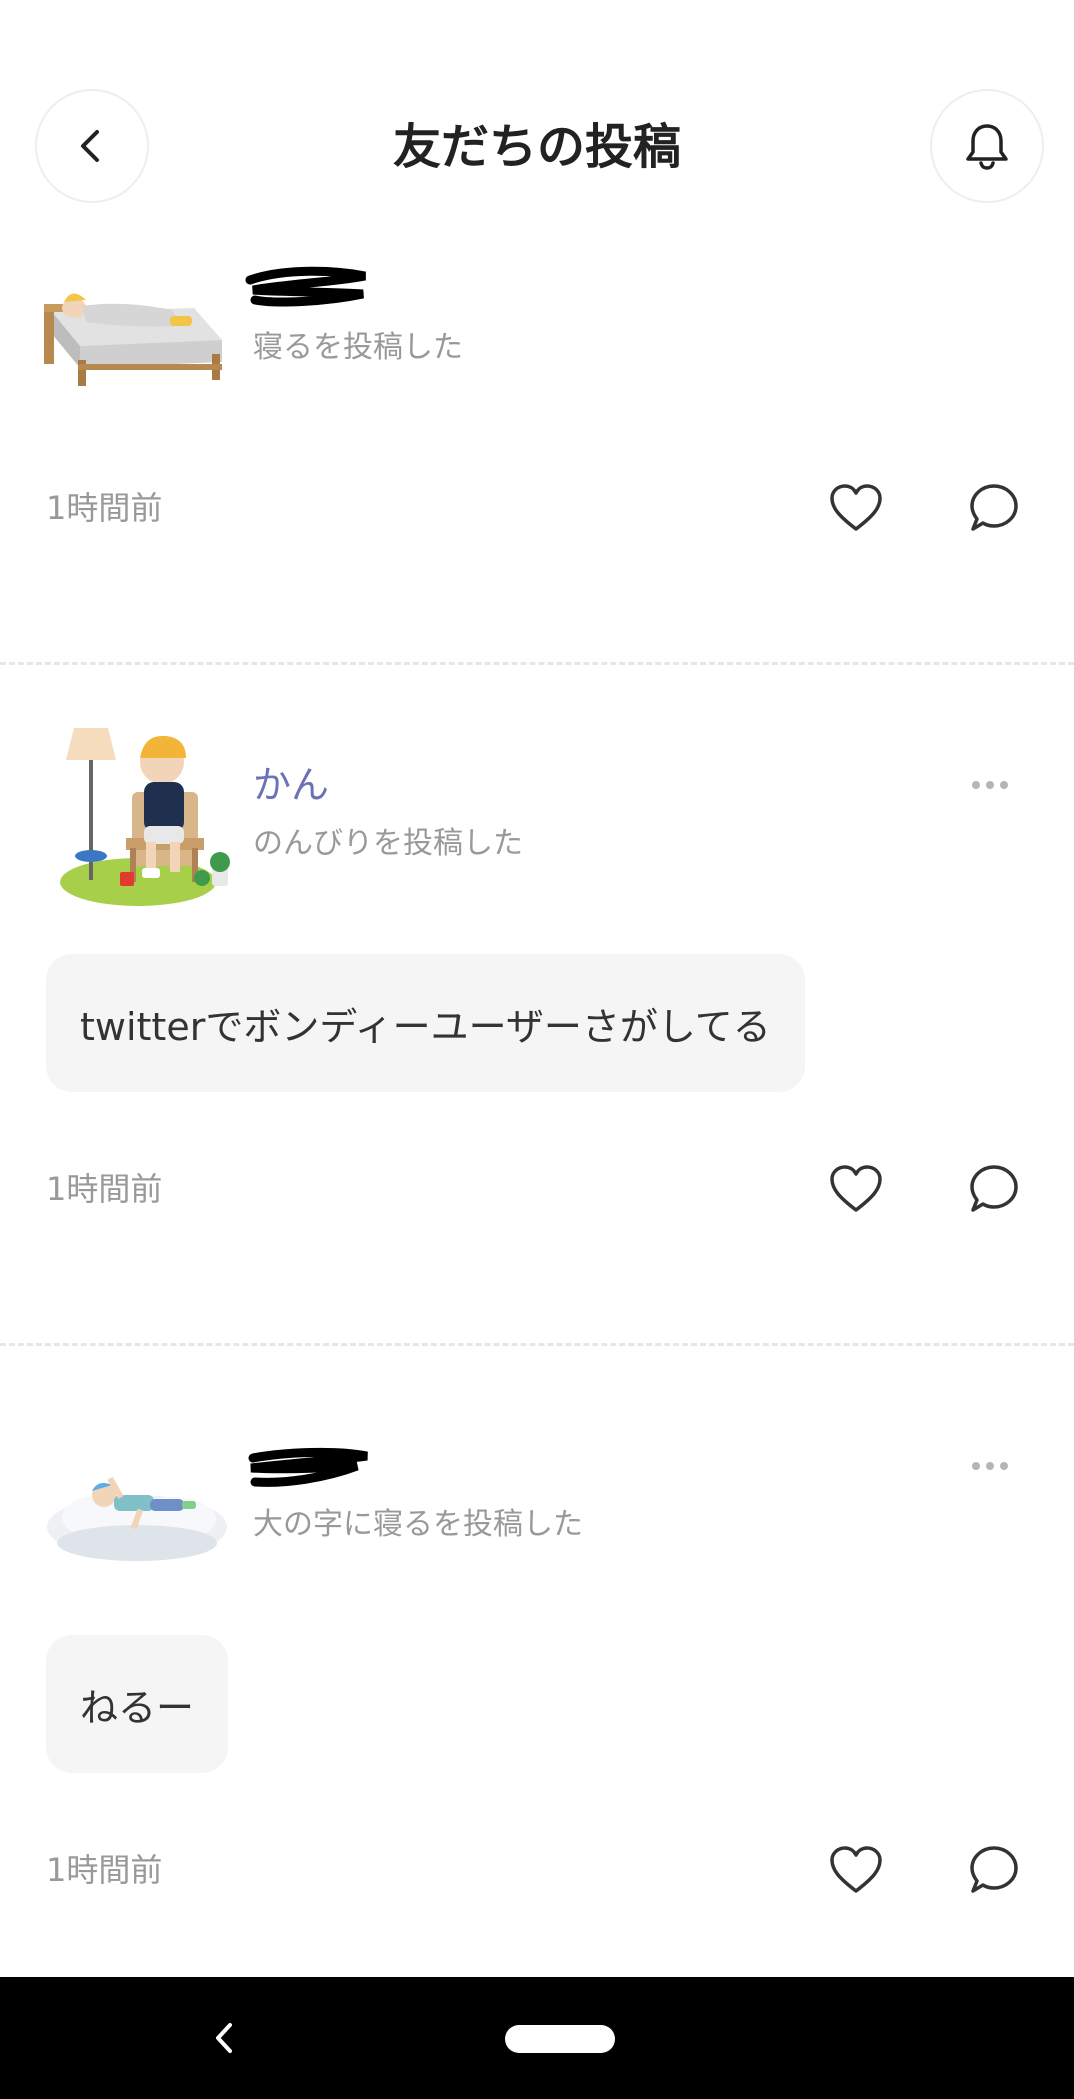 The image size is (1074, 2099). Describe the element at coordinates (137, 814) in the screenshot. I see `sitting-in-chair-avatar` at that location.